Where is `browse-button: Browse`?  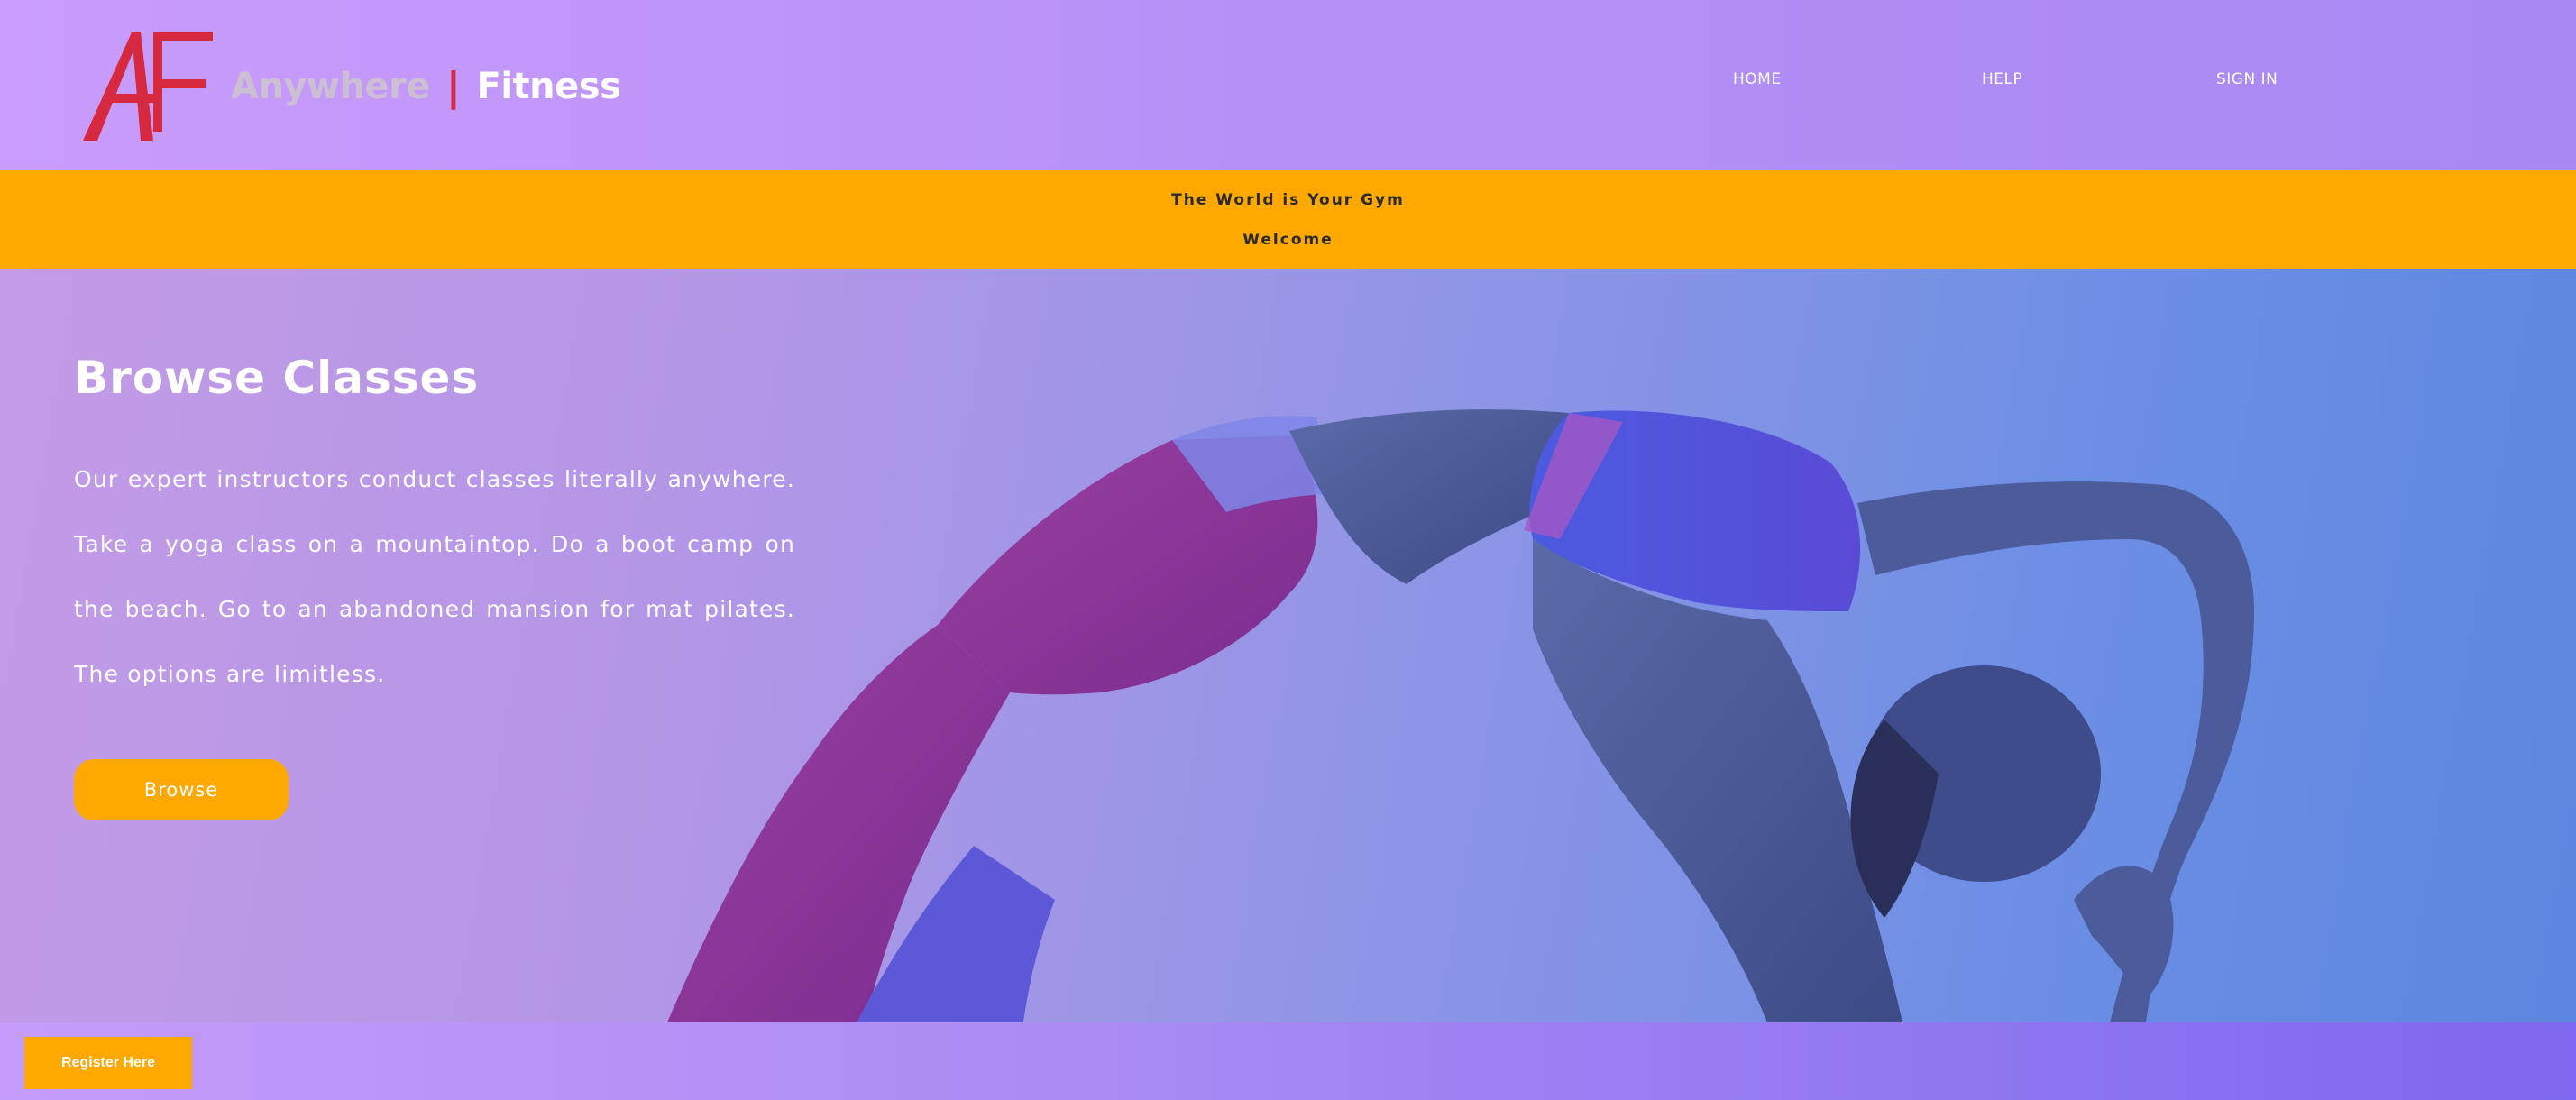 browse-button: Browse is located at coordinates (181, 789).